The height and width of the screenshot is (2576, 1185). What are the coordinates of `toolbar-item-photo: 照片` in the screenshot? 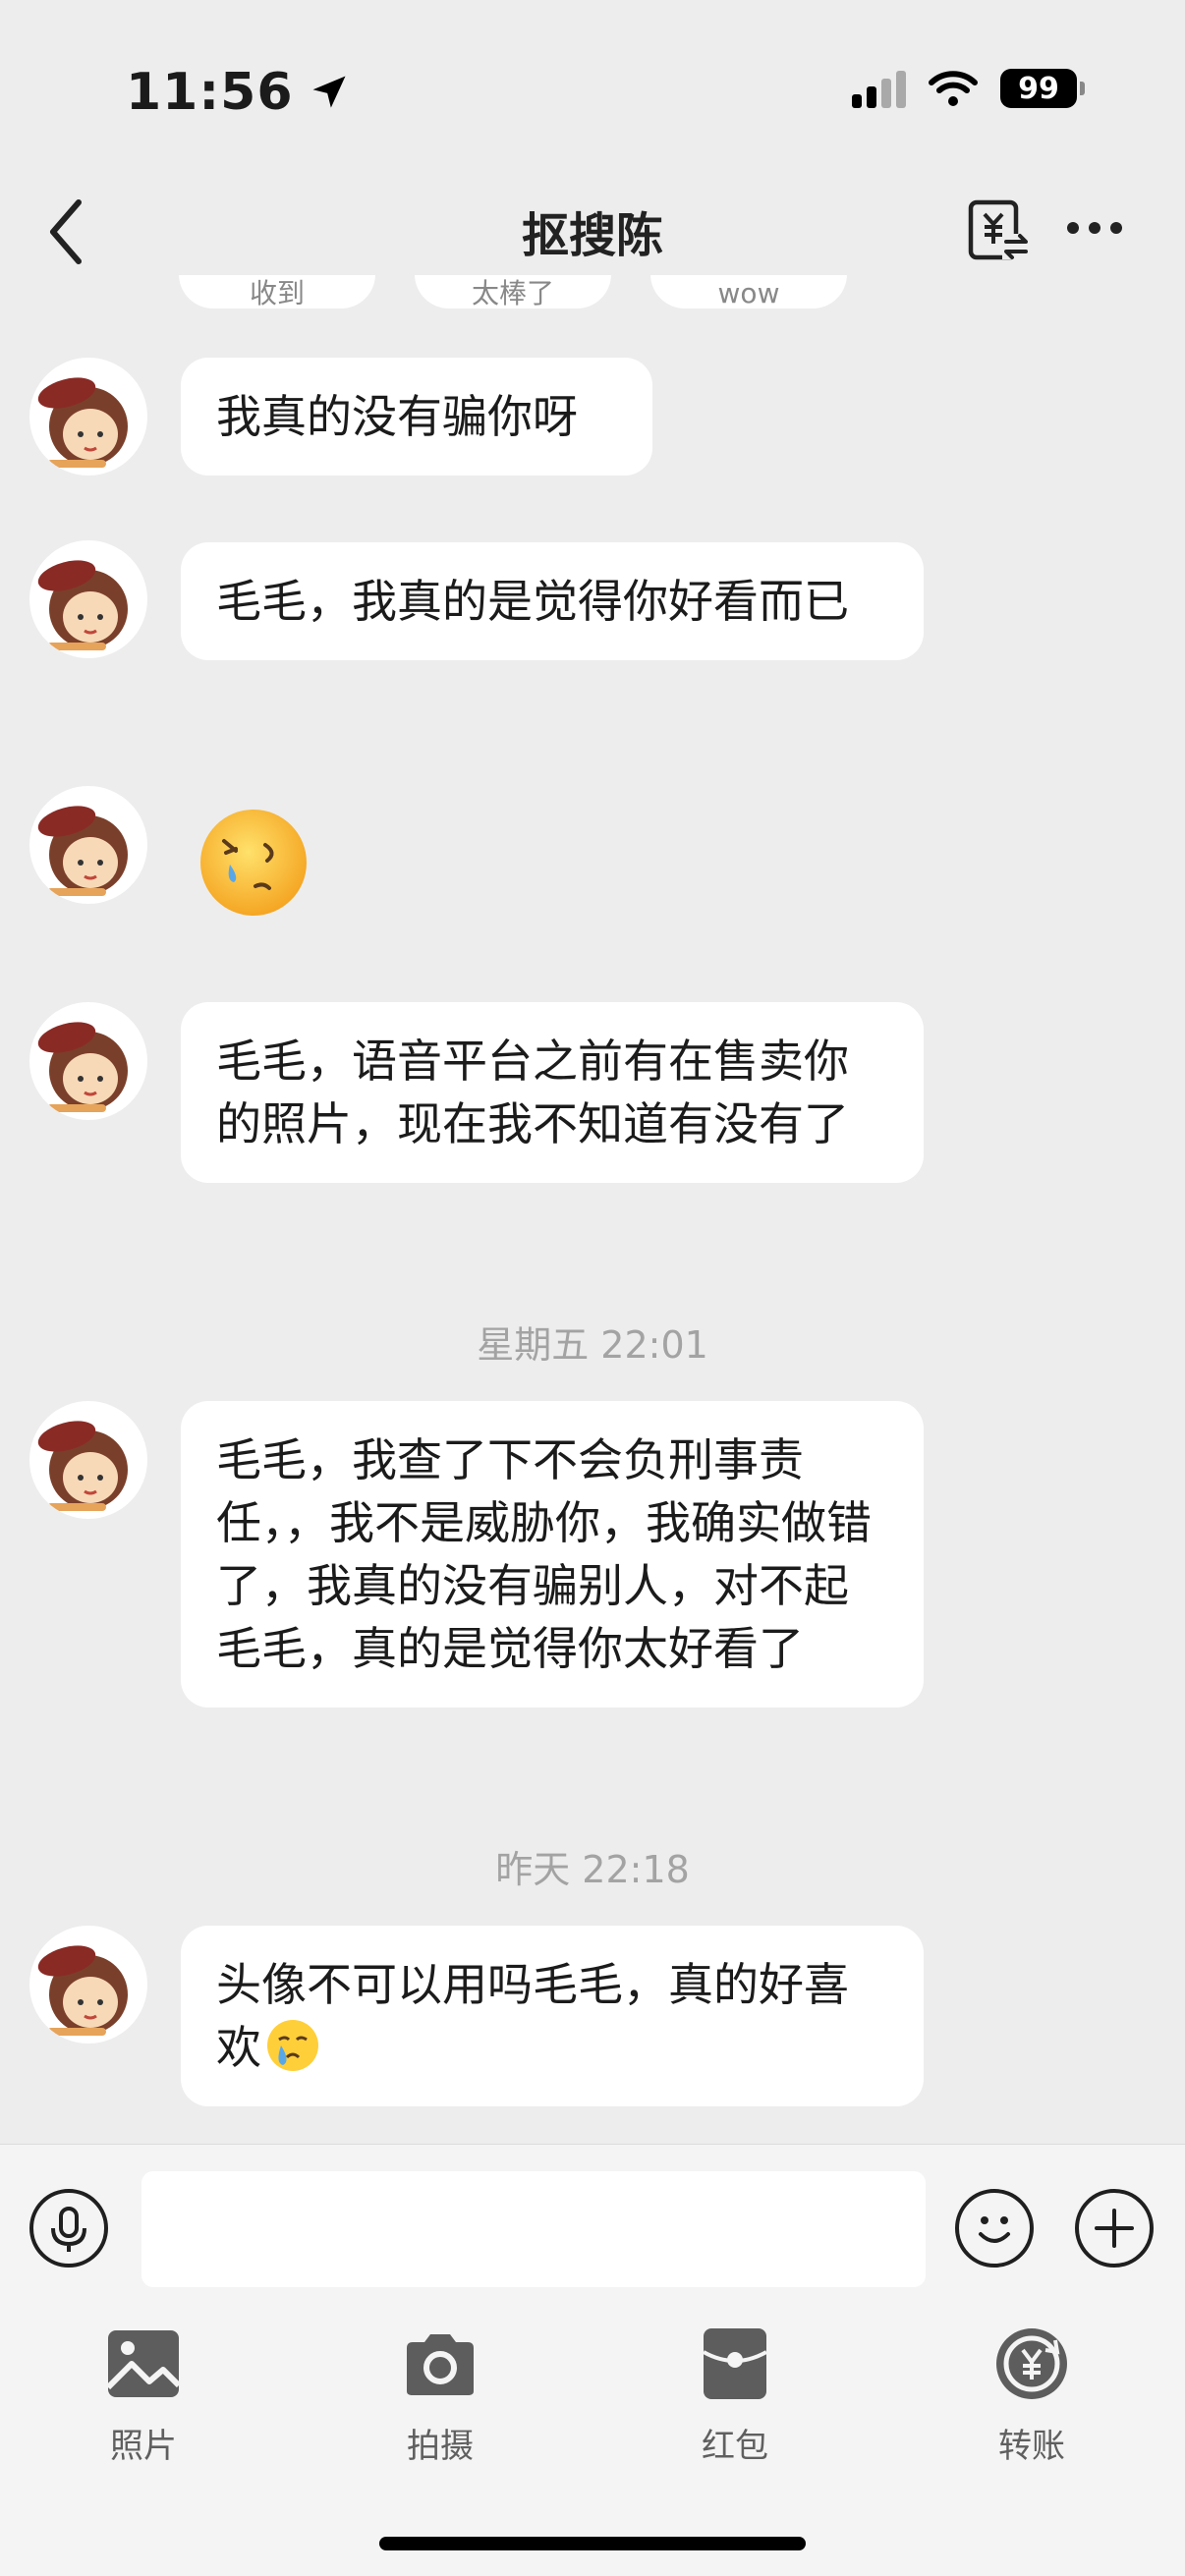 It's located at (144, 2396).